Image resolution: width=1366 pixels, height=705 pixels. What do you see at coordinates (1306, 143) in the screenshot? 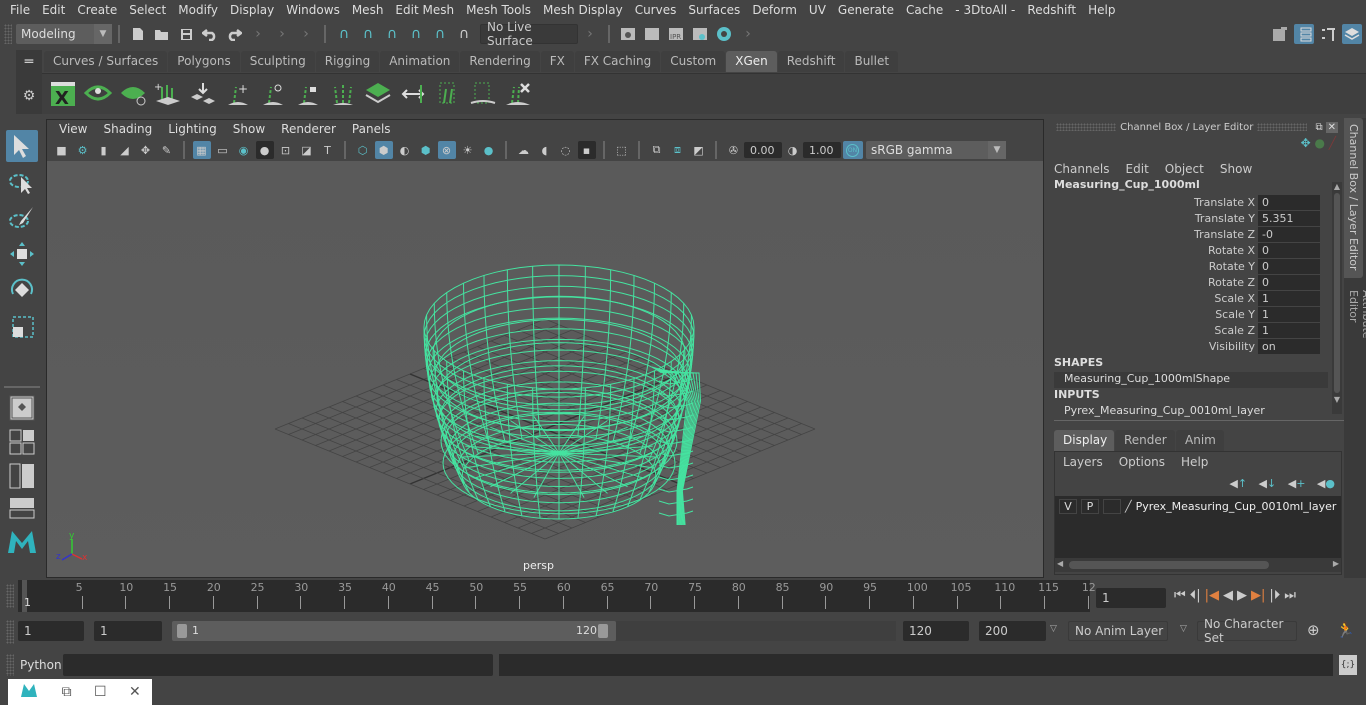
I see `manipulator-icon: ✥` at bounding box center [1306, 143].